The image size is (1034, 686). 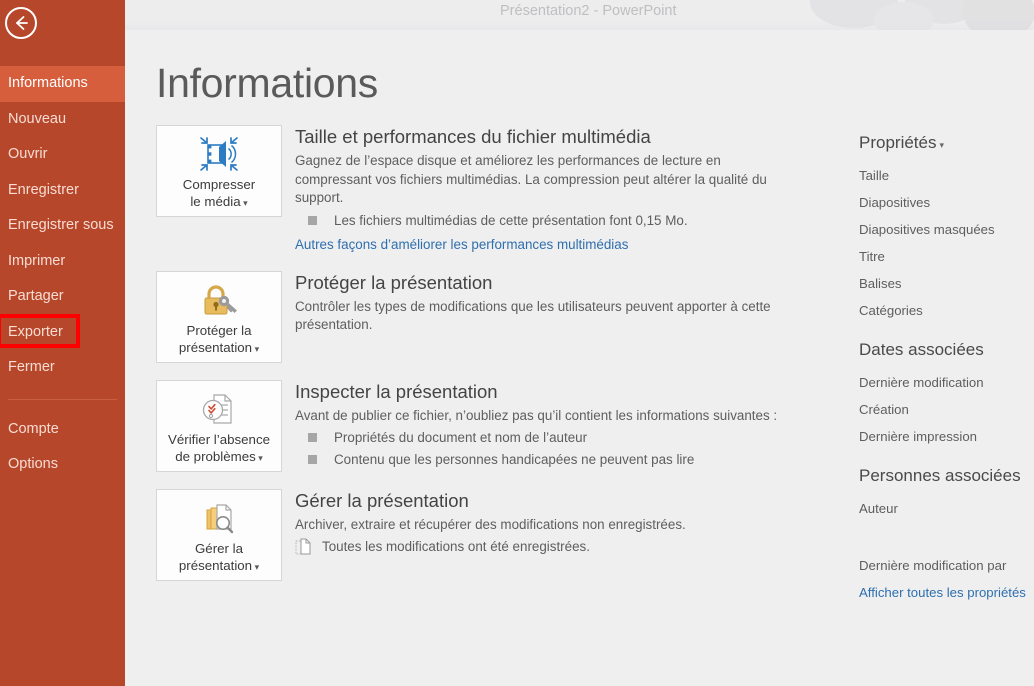 What do you see at coordinates (946, 494) in the screenshot?
I see `properties-group-personnes: Personnes associées Auteur` at bounding box center [946, 494].